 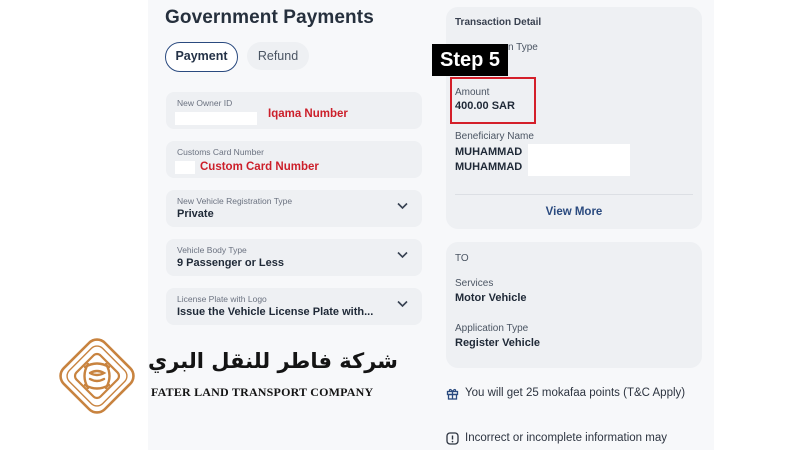 What do you see at coordinates (498, 22) in the screenshot?
I see `transaction-detail-header: Transaction Detail` at bounding box center [498, 22].